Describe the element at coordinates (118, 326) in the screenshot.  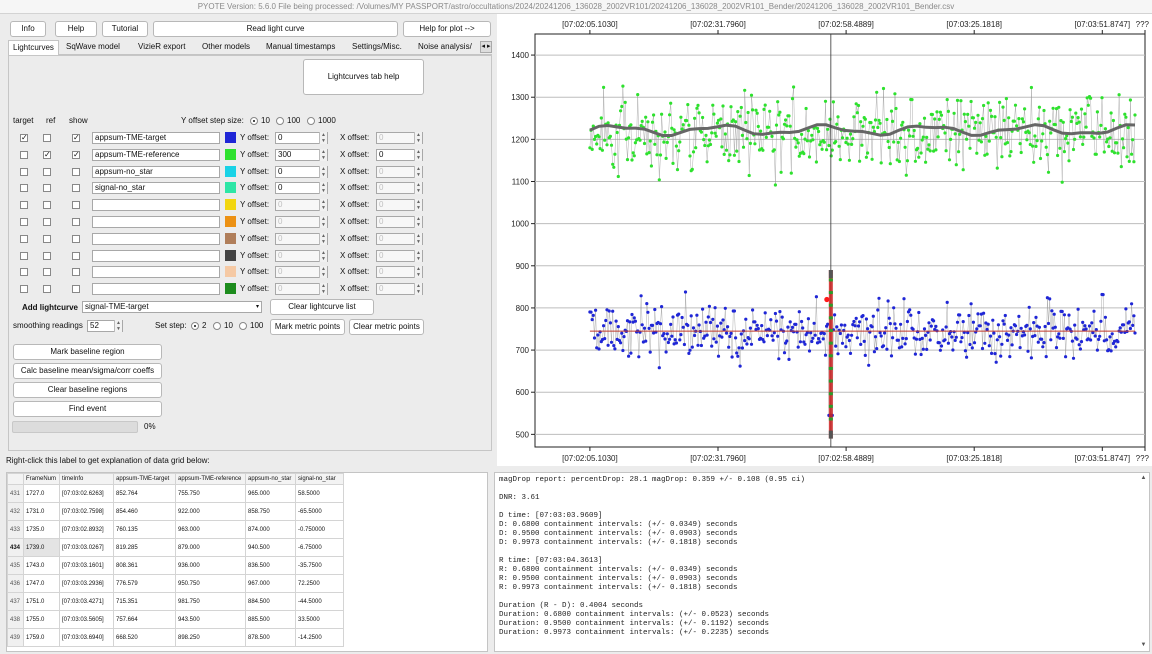
I see `smoothing-spin-icon: ▲ ▼` at that location.